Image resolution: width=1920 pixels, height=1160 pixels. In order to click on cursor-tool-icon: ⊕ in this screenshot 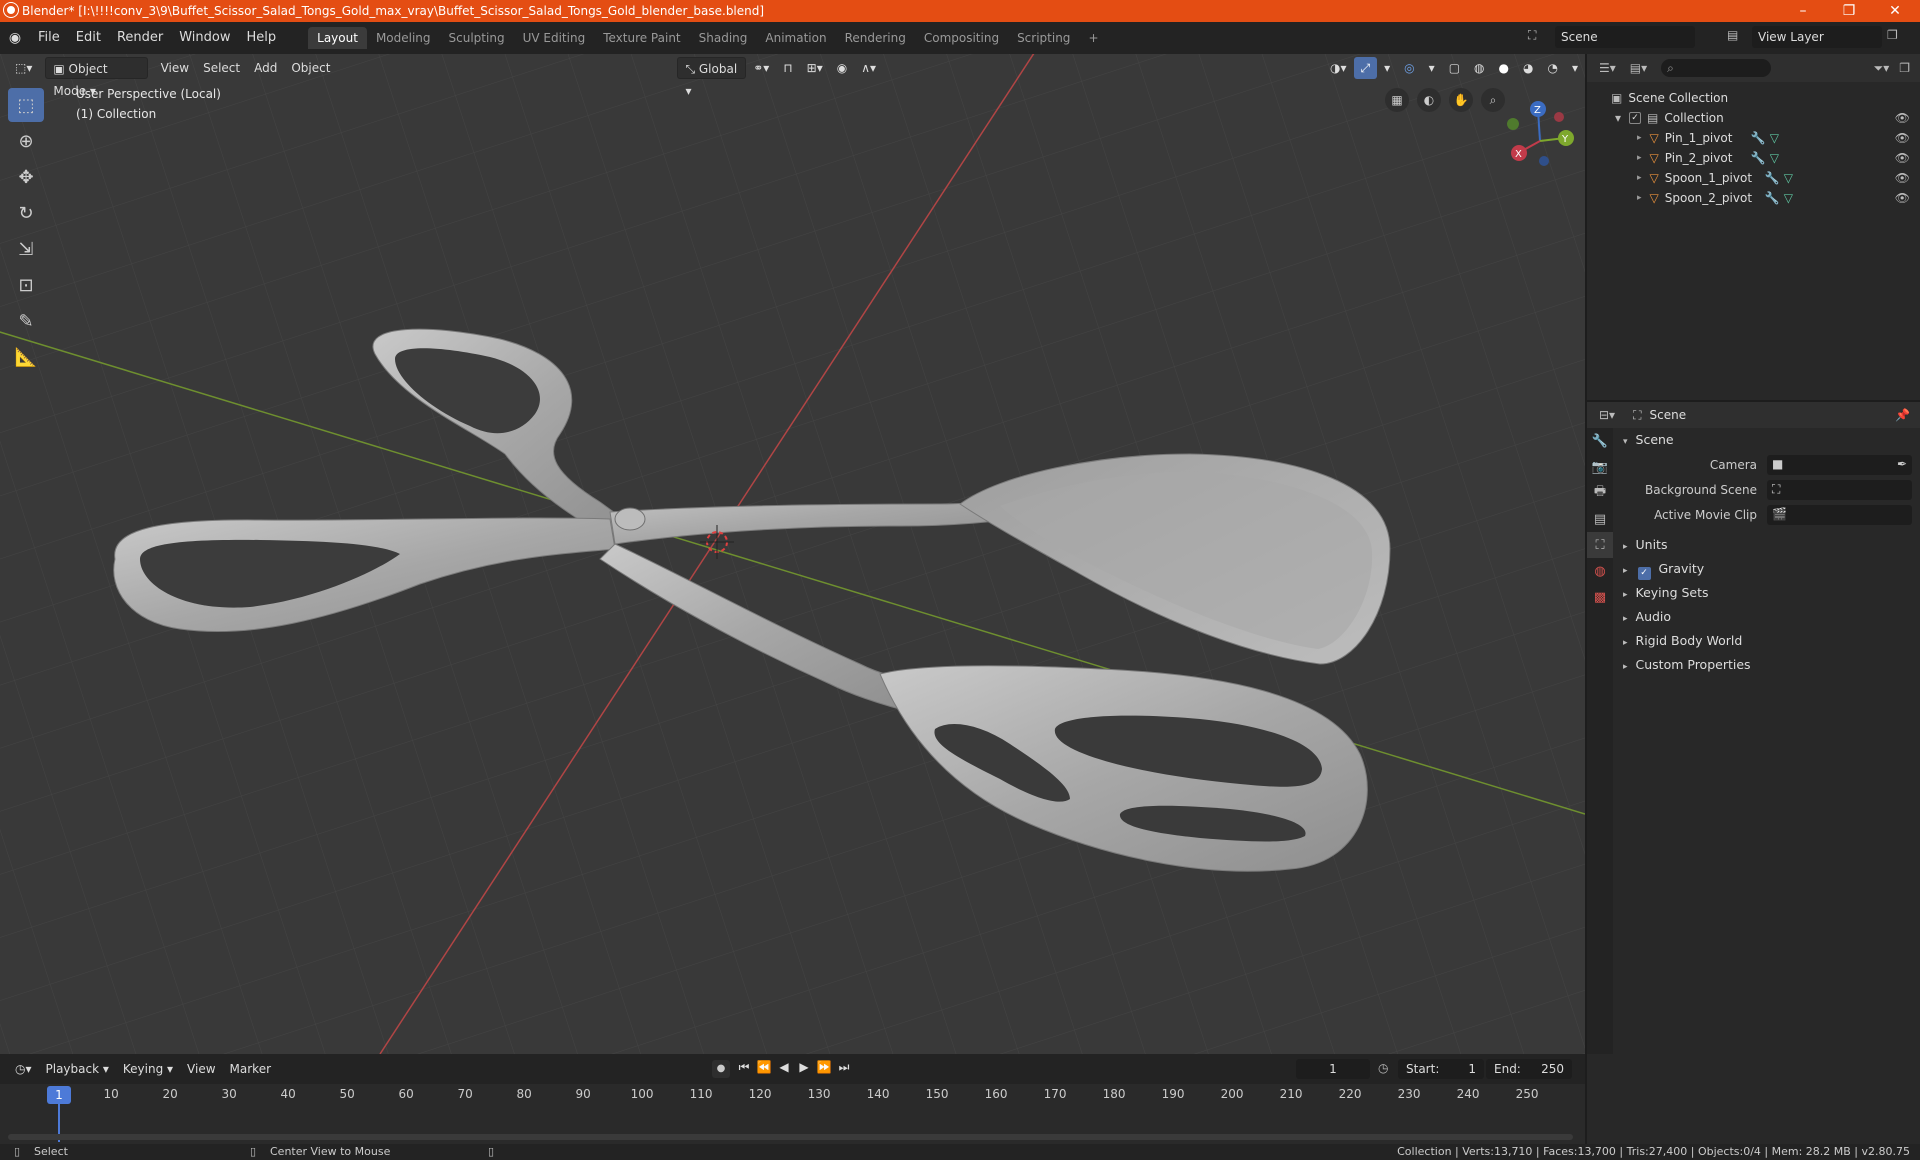, I will do `click(26, 141)`.